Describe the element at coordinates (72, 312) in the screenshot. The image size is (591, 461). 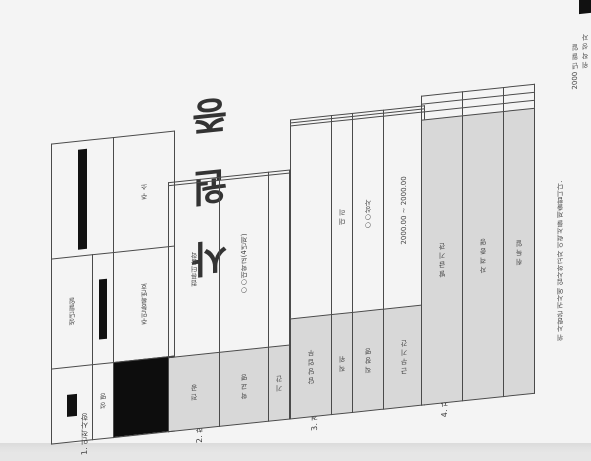
I see `birth-label: 생년월일` at that location.